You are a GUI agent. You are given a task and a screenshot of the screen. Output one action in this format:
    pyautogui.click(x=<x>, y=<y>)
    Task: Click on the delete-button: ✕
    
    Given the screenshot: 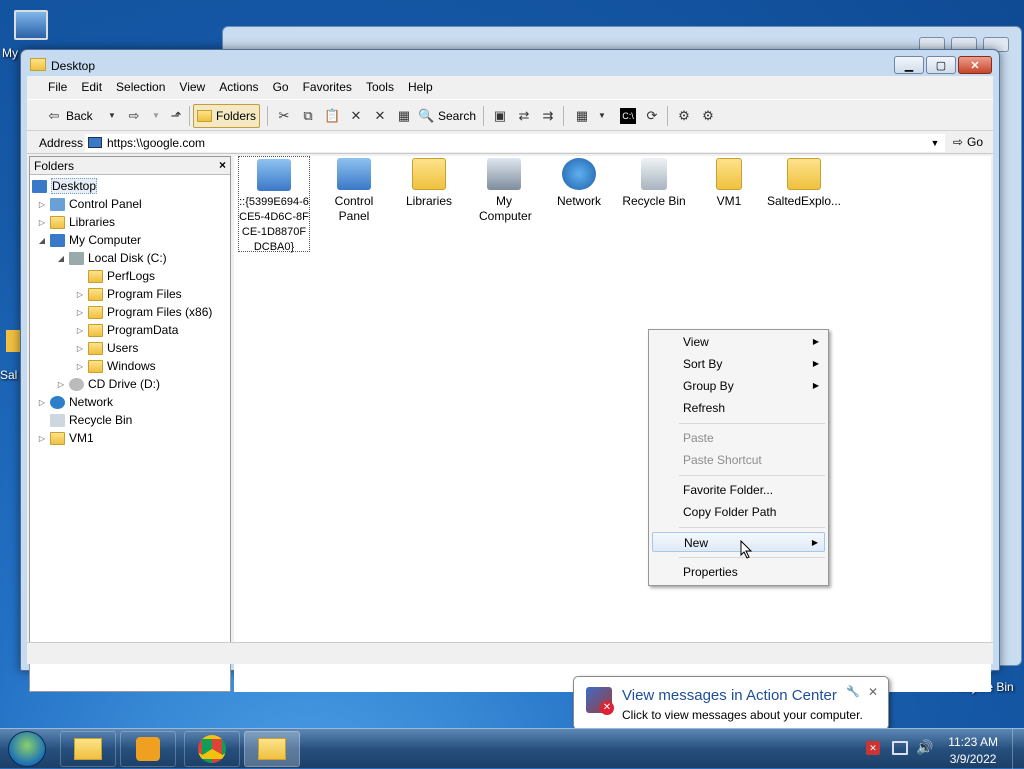 What is the action you would take?
    pyautogui.click(x=356, y=116)
    